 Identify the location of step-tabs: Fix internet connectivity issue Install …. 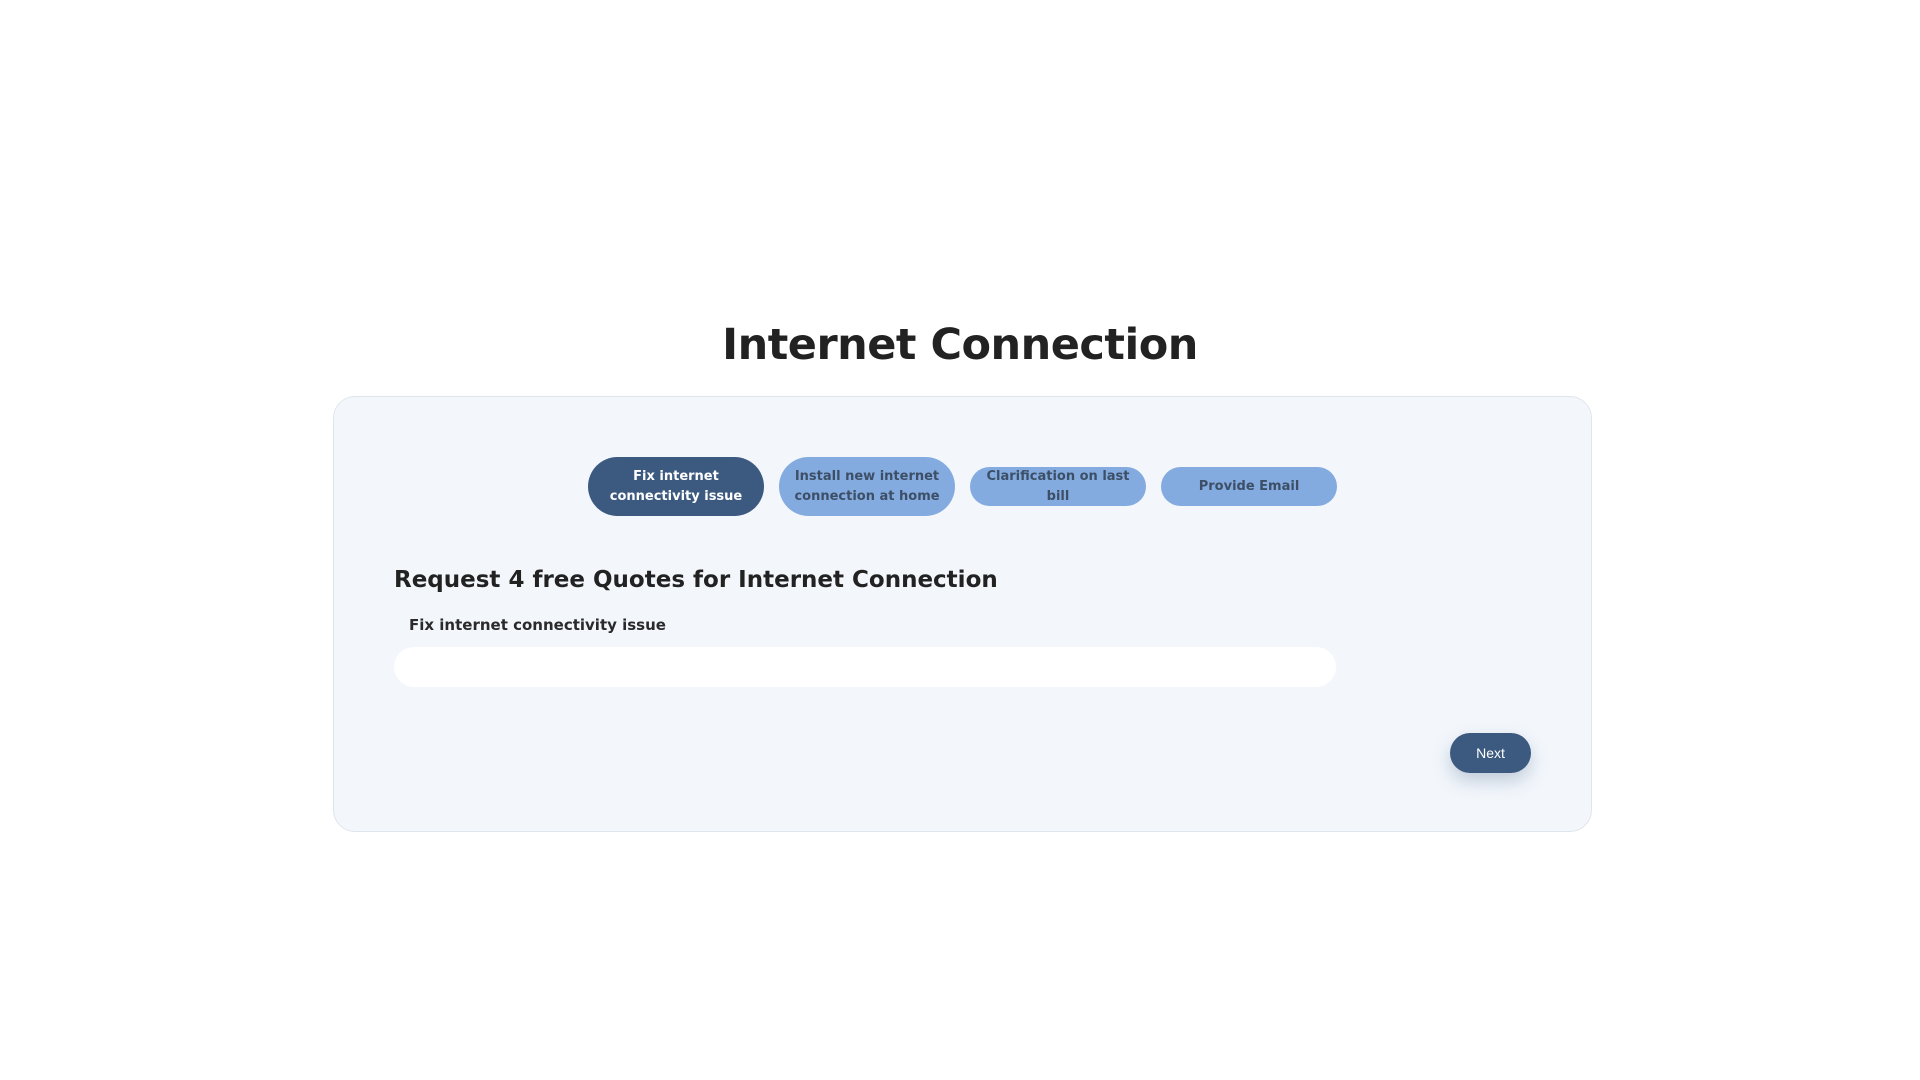
(962, 486).